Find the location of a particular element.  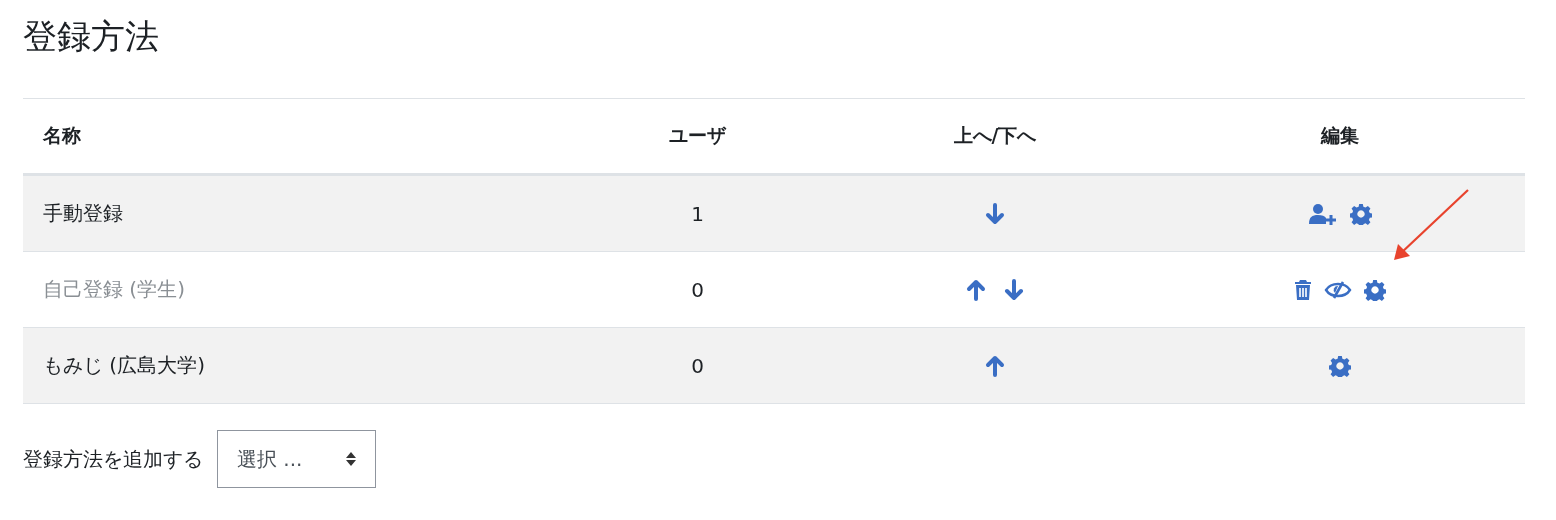

column-header: 上へ/下へ is located at coordinates (995, 135).